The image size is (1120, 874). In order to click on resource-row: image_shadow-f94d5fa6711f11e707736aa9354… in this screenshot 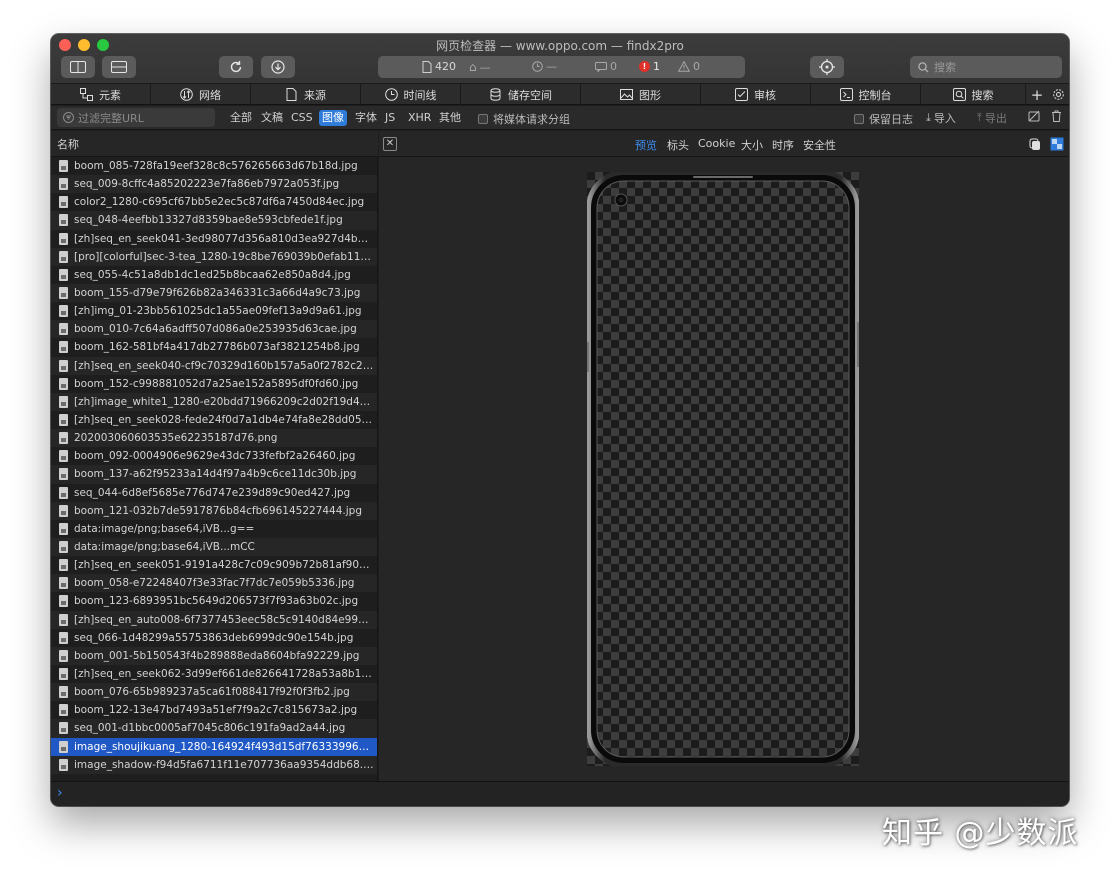, I will do `click(214, 764)`.